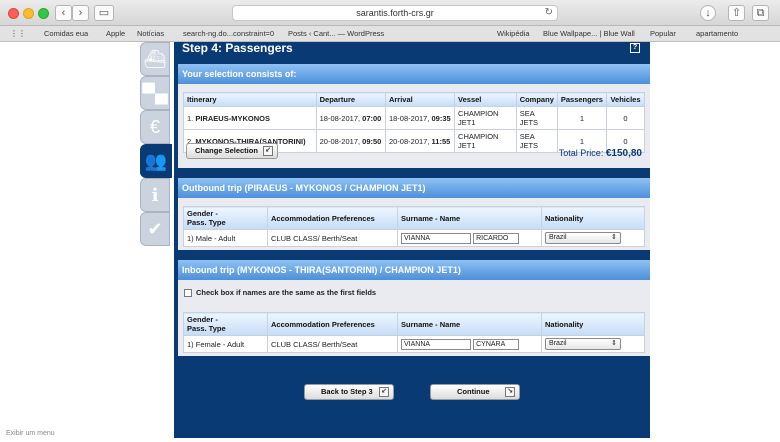  I want to click on total-price: Total Price: €150,80, so click(600, 153).